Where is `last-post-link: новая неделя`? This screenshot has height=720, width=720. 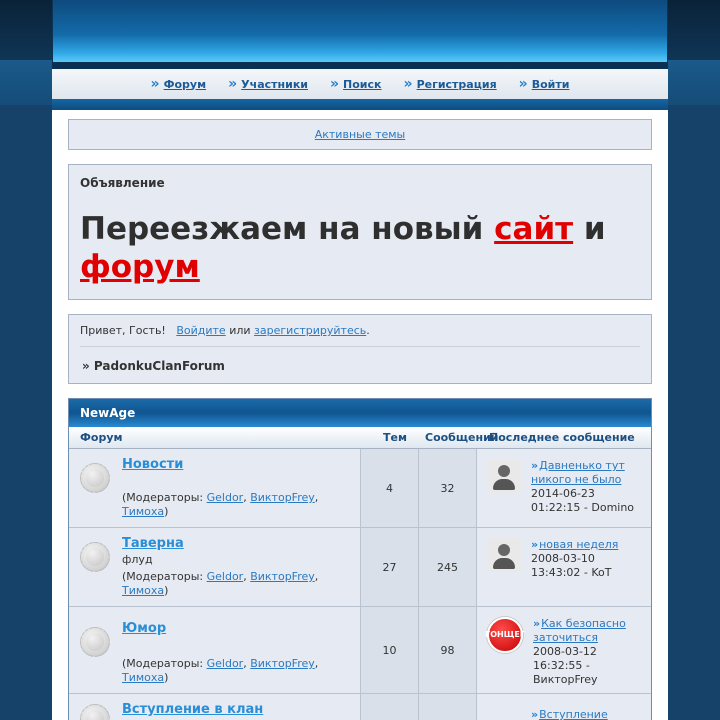 last-post-link: новая неделя is located at coordinates (578, 544).